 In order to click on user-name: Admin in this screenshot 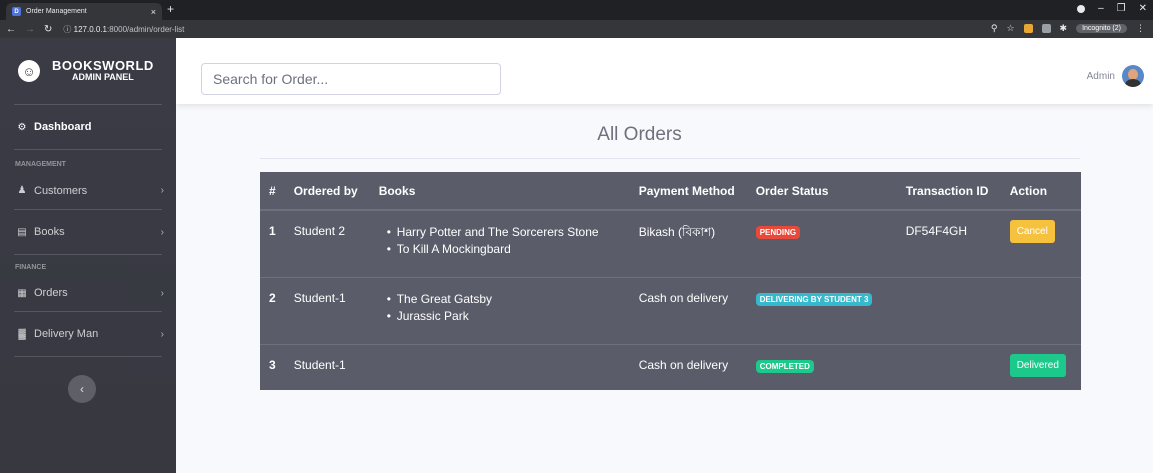, I will do `click(1100, 76)`.